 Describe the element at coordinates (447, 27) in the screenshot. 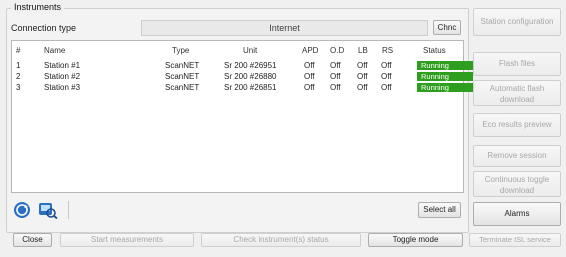

I see `change-connection-button: Chnc` at that location.